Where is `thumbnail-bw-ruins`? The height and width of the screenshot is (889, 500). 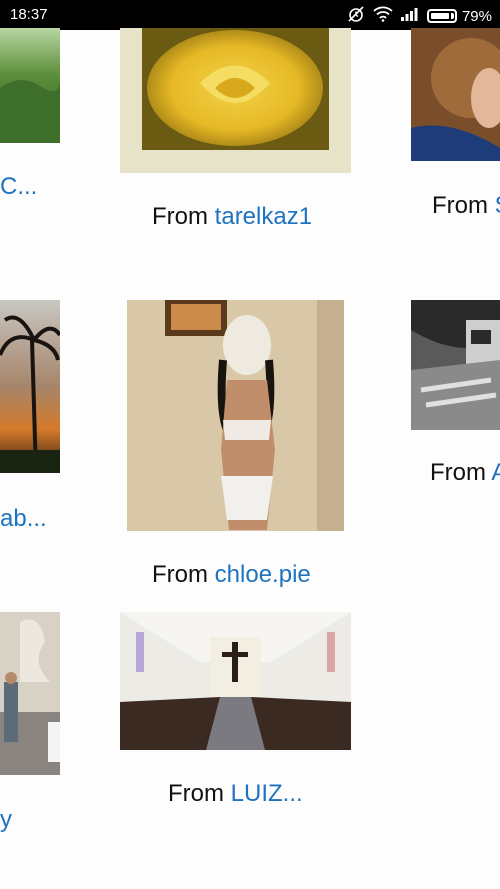 thumbnail-bw-ruins is located at coordinates (455, 365).